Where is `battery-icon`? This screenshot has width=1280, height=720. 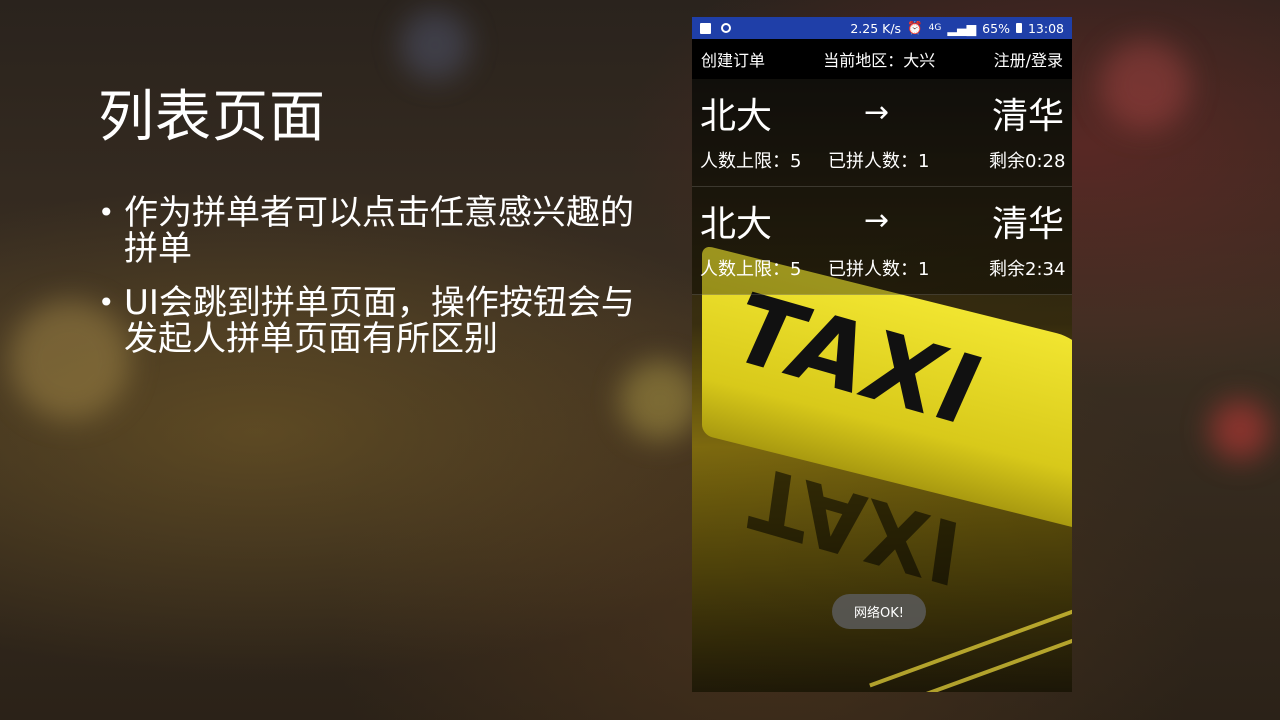
battery-icon is located at coordinates (1018, 28).